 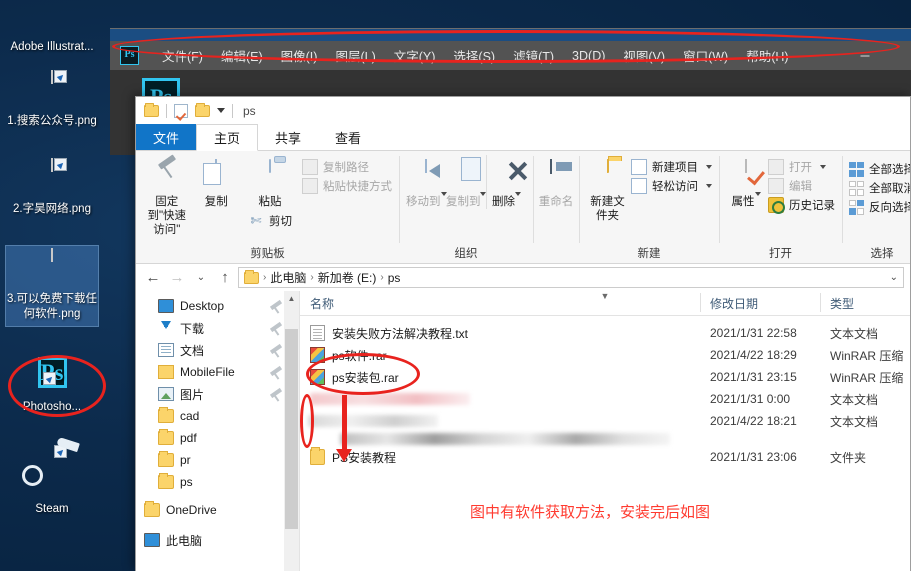 I want to click on delete-button: 删除, so click(x=505, y=182).